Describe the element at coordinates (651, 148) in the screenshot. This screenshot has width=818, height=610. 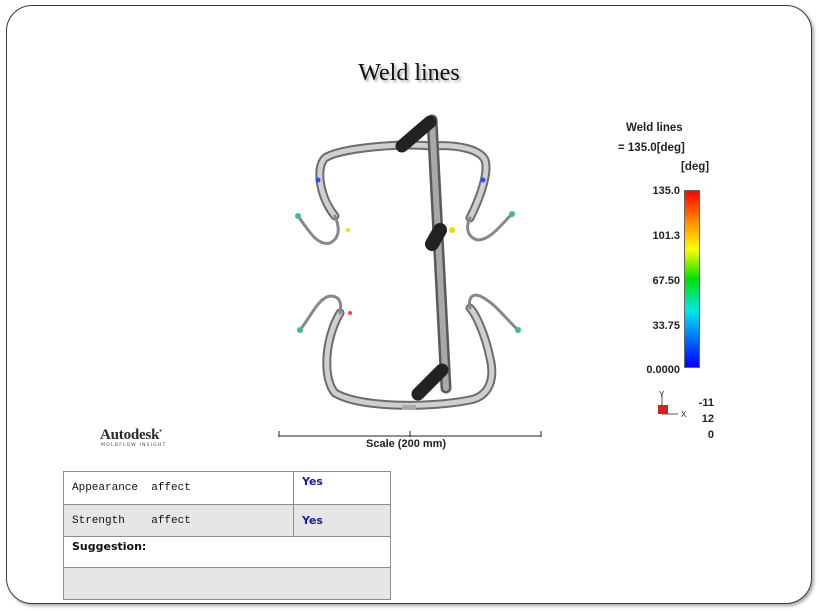
I see `legend-equation: = 135.0[deg]` at that location.